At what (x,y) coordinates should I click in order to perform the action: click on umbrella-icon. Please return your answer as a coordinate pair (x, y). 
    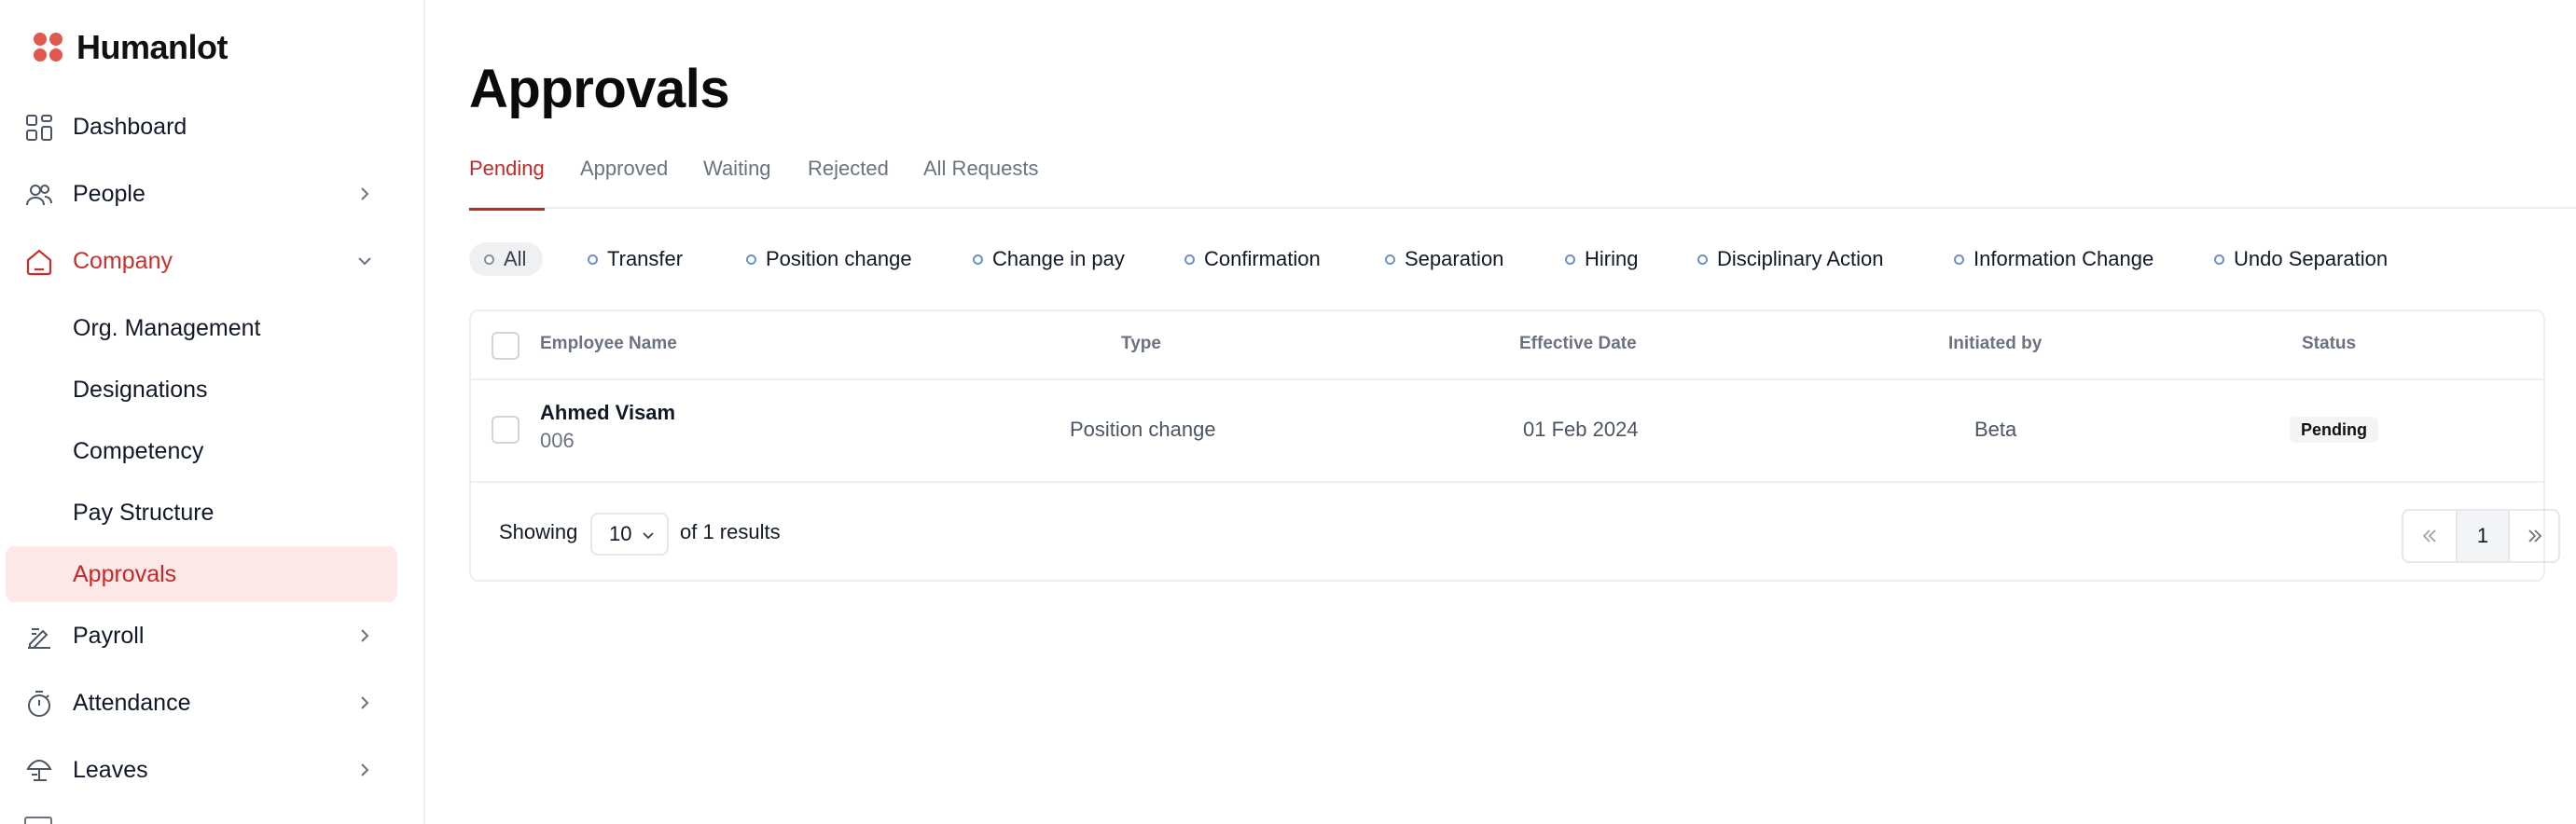
    Looking at the image, I should click on (39, 770).